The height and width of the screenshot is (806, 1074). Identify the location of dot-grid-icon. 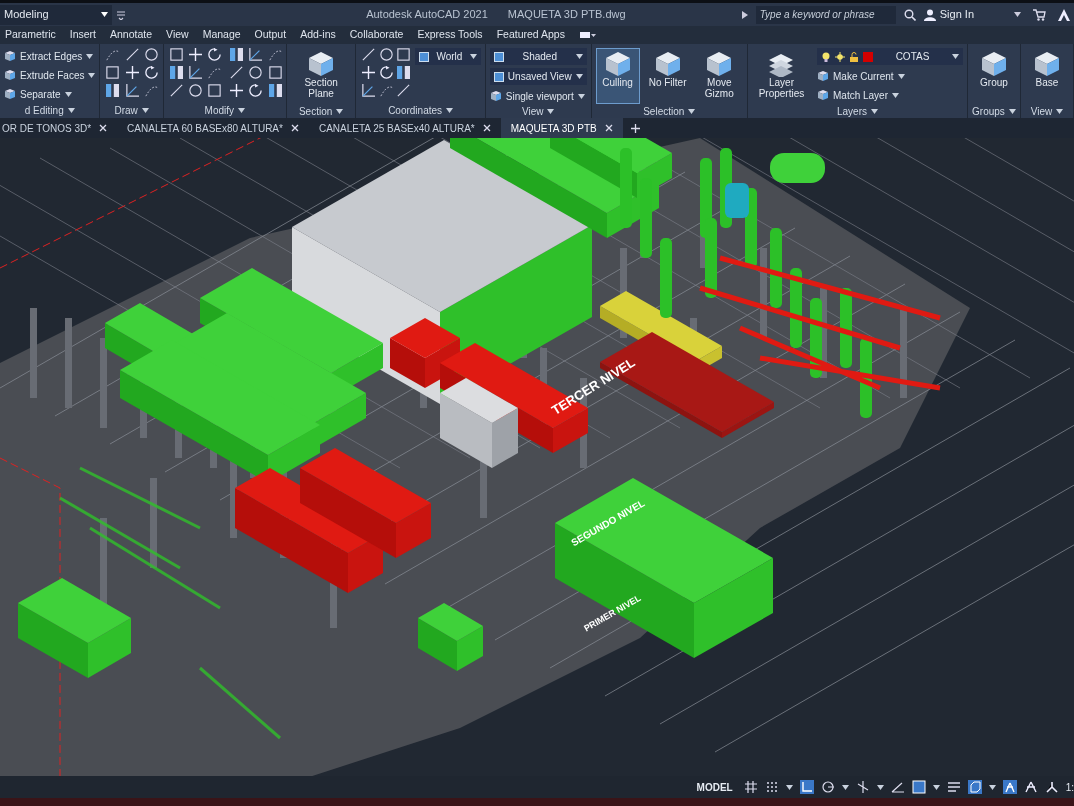
(771, 787).